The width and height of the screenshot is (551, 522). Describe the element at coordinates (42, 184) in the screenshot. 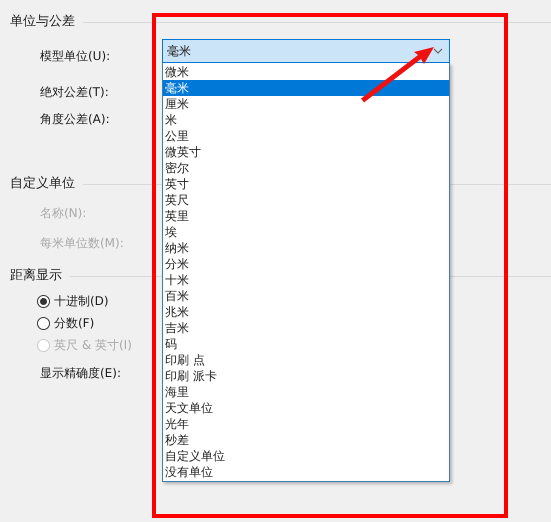

I see `section-title: 自定义单位` at that location.